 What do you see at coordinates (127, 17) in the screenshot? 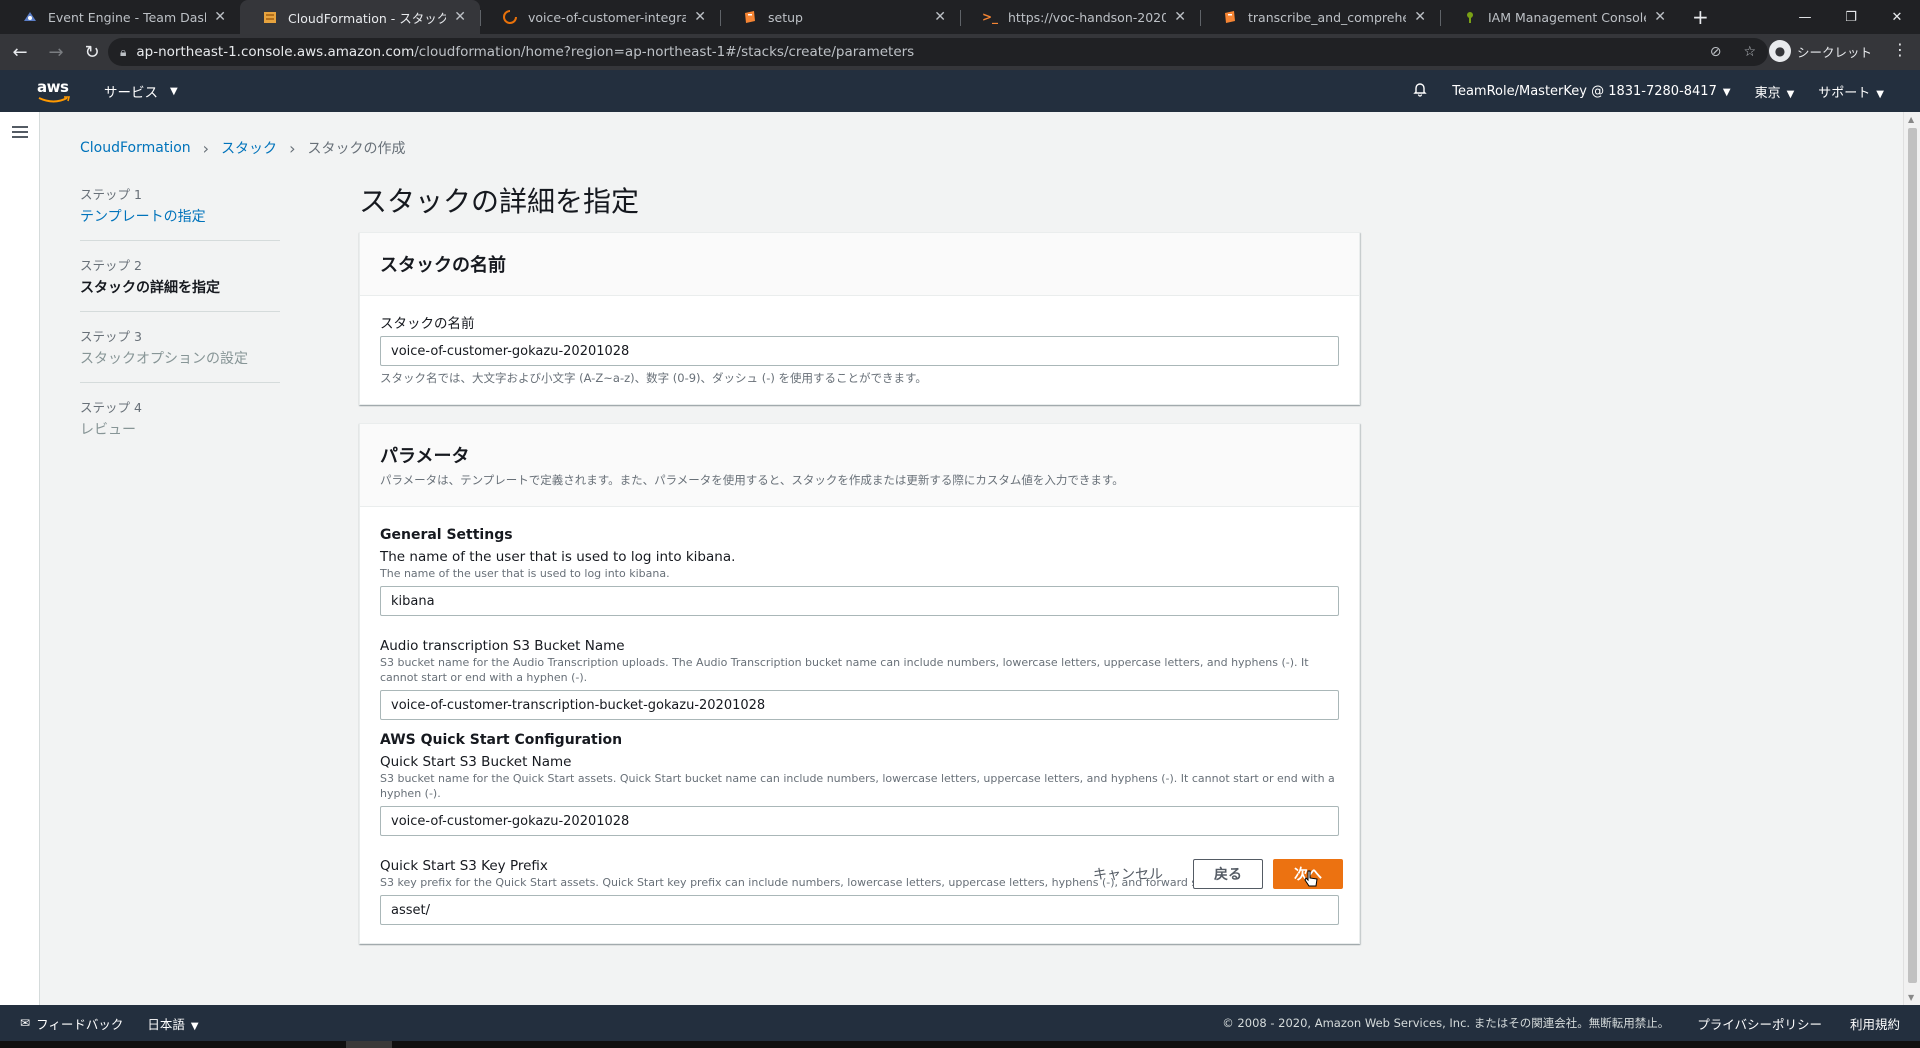
I see `tab-title: Event Engine - Team Dashboard` at bounding box center [127, 17].